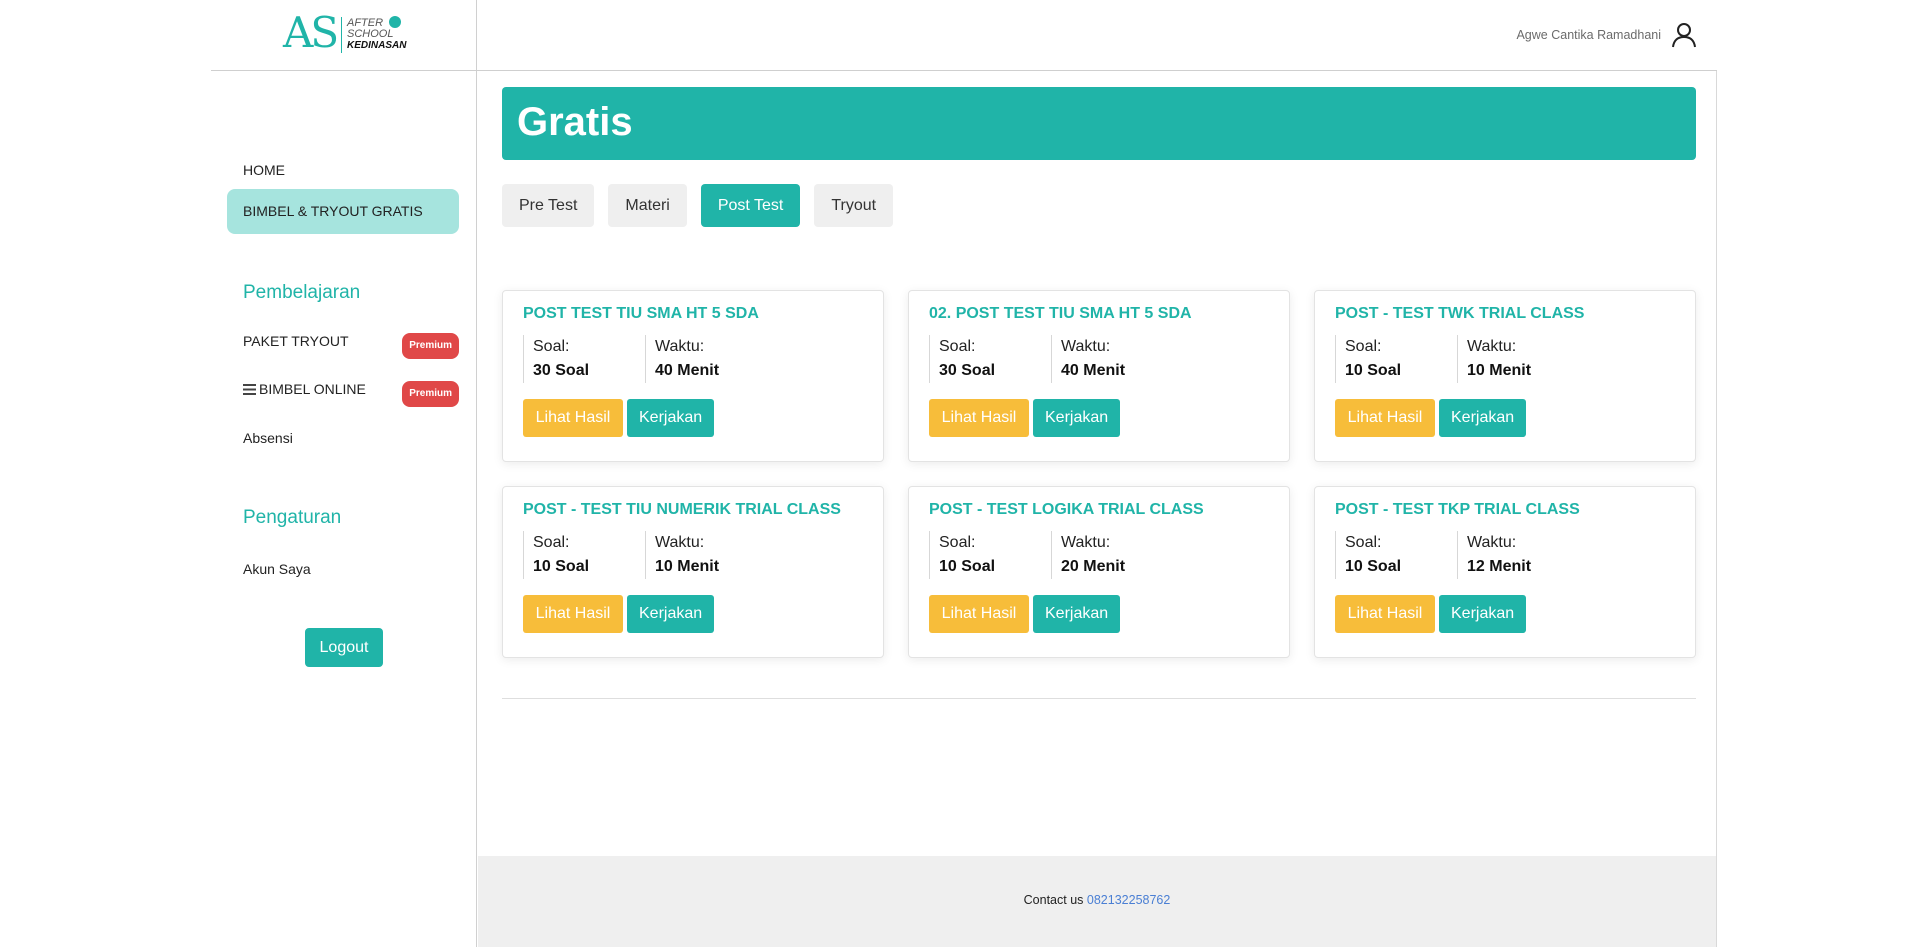 The height and width of the screenshot is (947, 1920). What do you see at coordinates (1460, 313) in the screenshot?
I see `card-title: POST - TEST TWK TRIAL CLASS` at bounding box center [1460, 313].